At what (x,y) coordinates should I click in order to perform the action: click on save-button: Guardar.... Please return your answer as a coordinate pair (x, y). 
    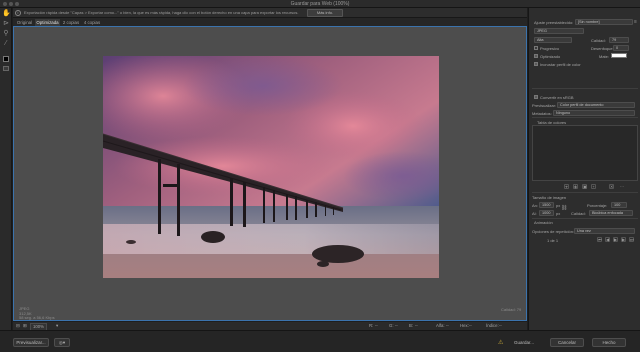
    Looking at the image, I should click on (524, 342).